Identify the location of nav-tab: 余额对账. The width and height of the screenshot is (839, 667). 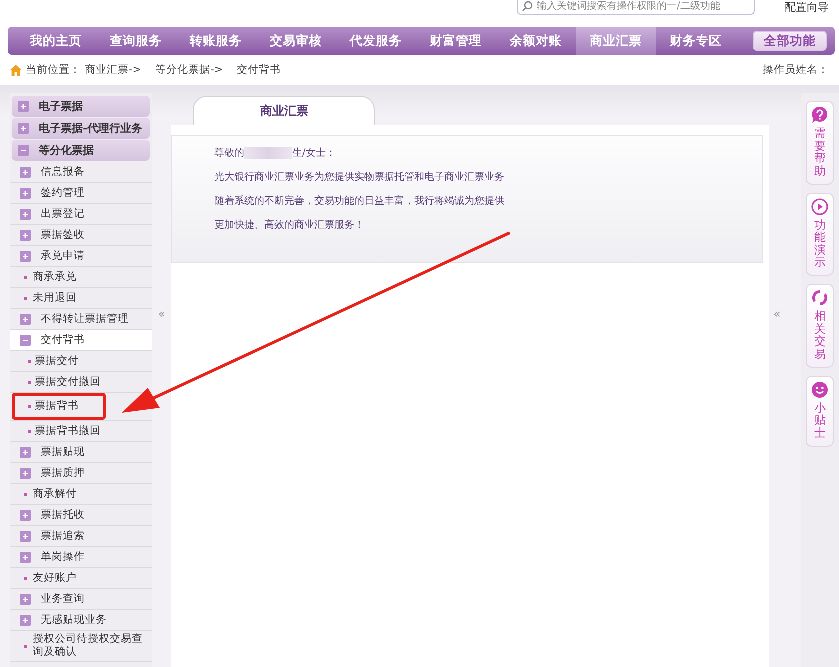
(536, 41).